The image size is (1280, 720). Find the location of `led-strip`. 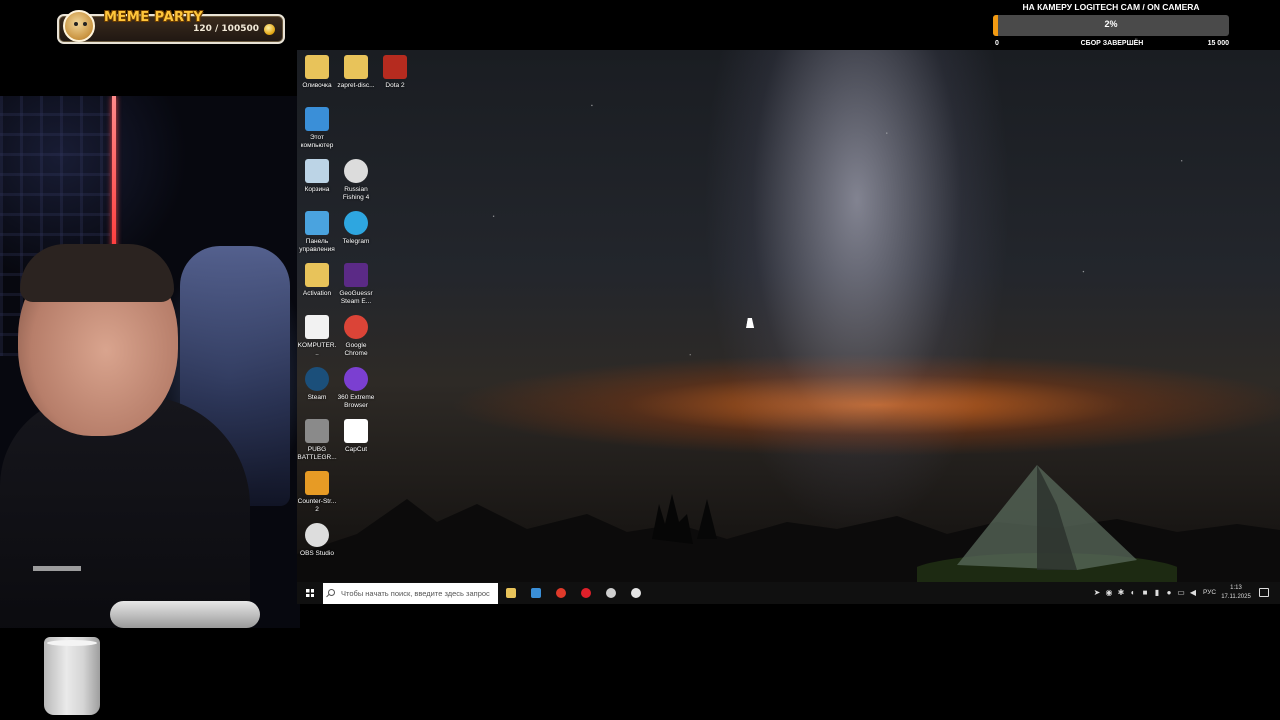

led-strip is located at coordinates (114, 174).